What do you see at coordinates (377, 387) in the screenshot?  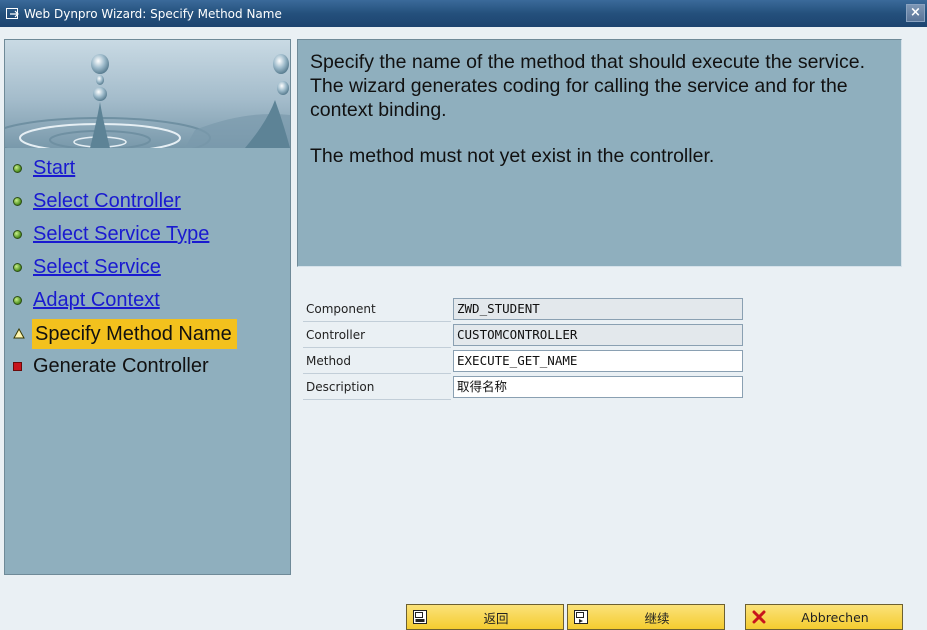 I see `description-label: Description` at bounding box center [377, 387].